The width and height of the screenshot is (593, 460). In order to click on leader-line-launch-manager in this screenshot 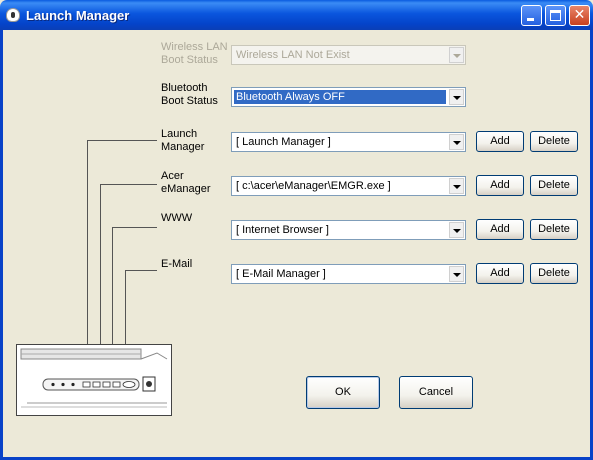, I will do `click(122, 140)`.